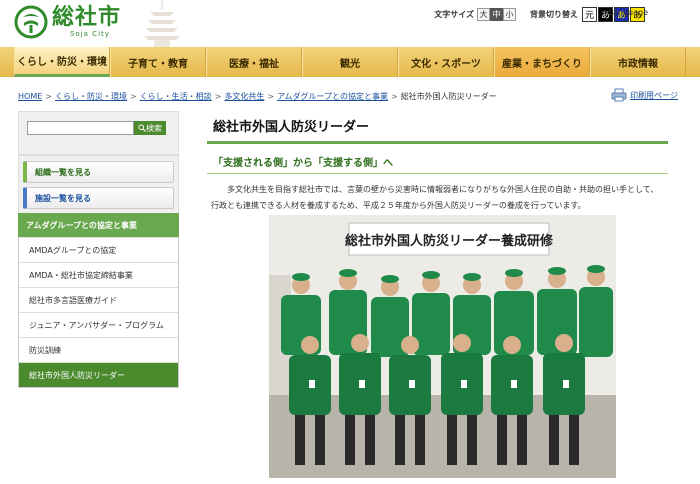 This screenshot has height=484, width=700. I want to click on breadcrumb-living: くらし・防災・環境, so click(91, 96).